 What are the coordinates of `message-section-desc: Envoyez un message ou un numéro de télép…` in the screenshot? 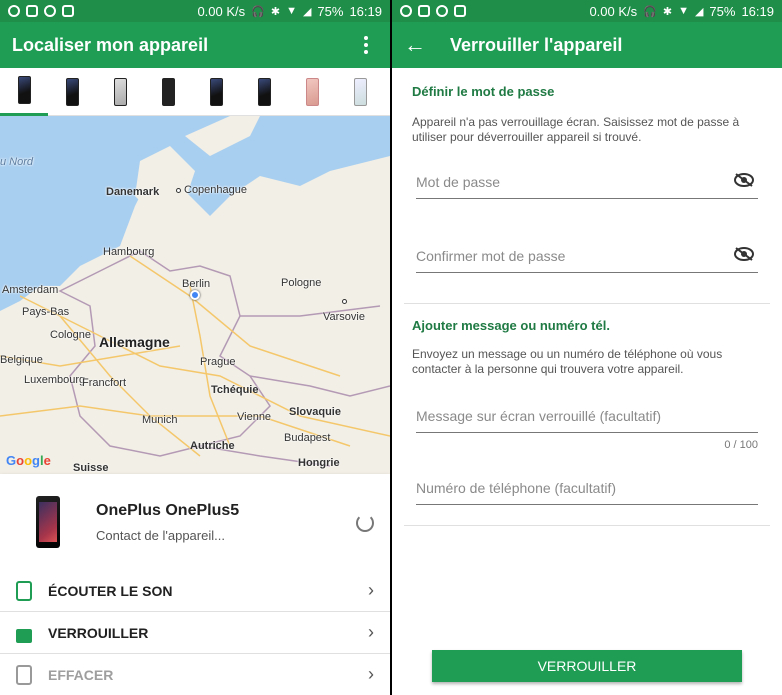 It's located at (567, 361).